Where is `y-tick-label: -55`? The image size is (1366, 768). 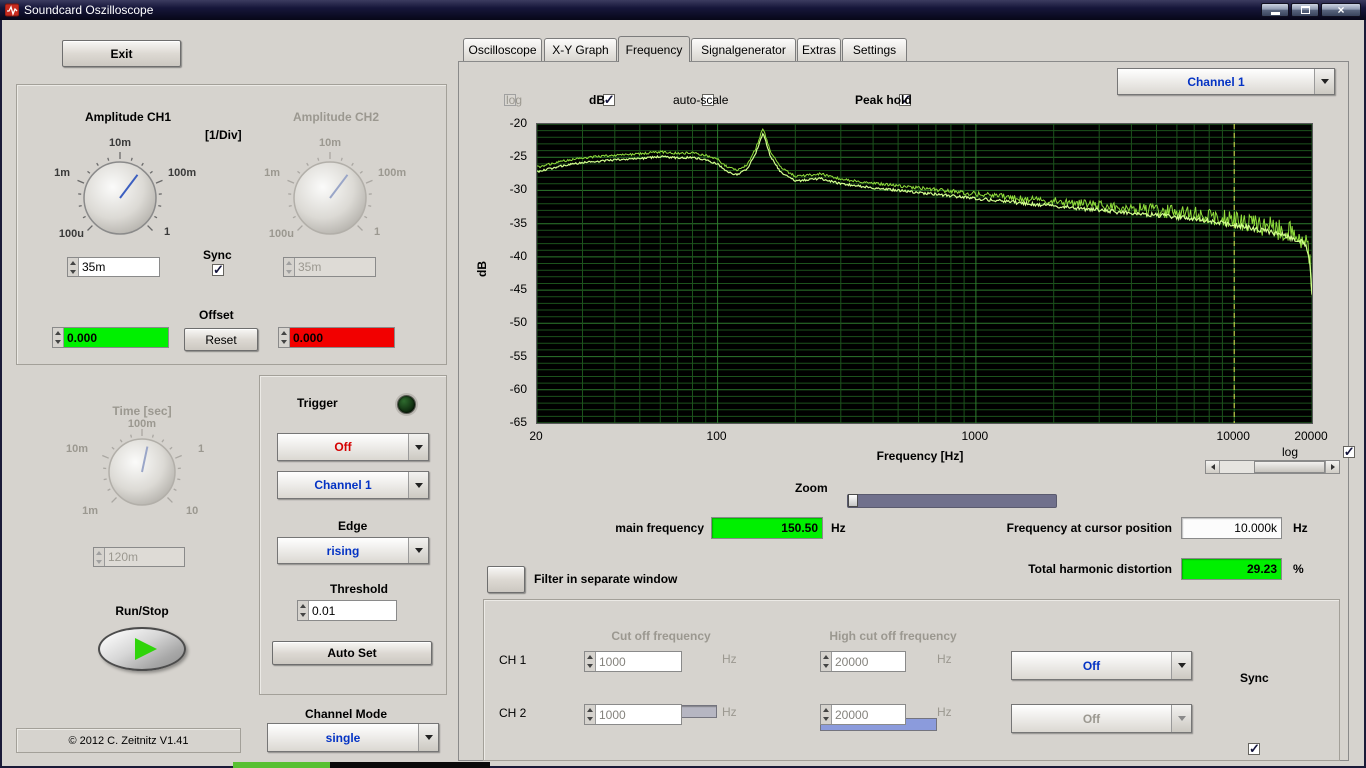 y-tick-label: -55 is located at coordinates (518, 355).